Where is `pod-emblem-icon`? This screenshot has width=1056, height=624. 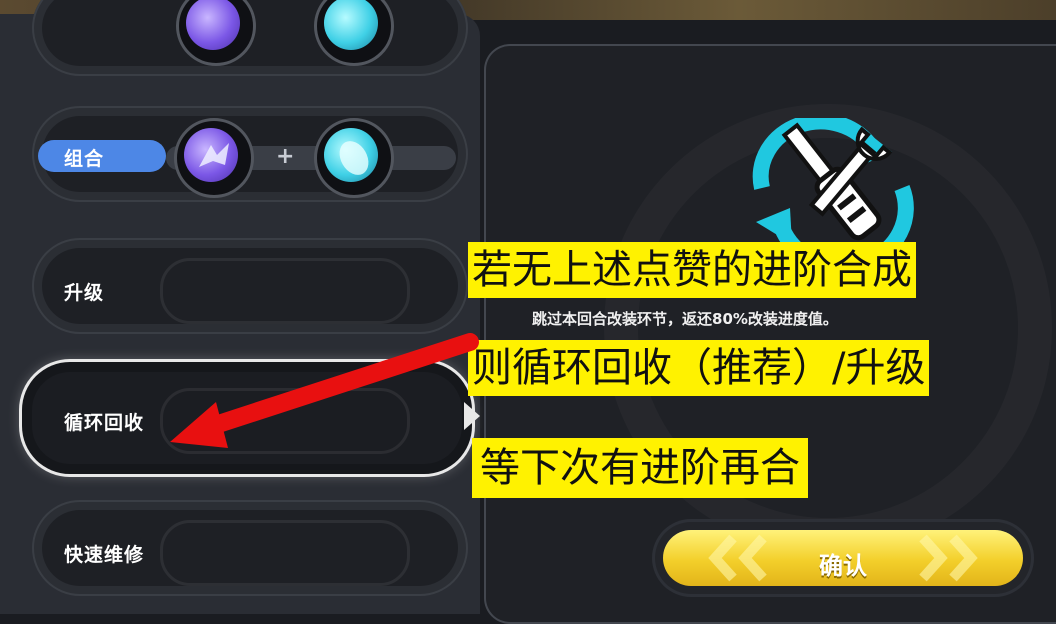
pod-emblem-icon is located at coordinates (354, 158).